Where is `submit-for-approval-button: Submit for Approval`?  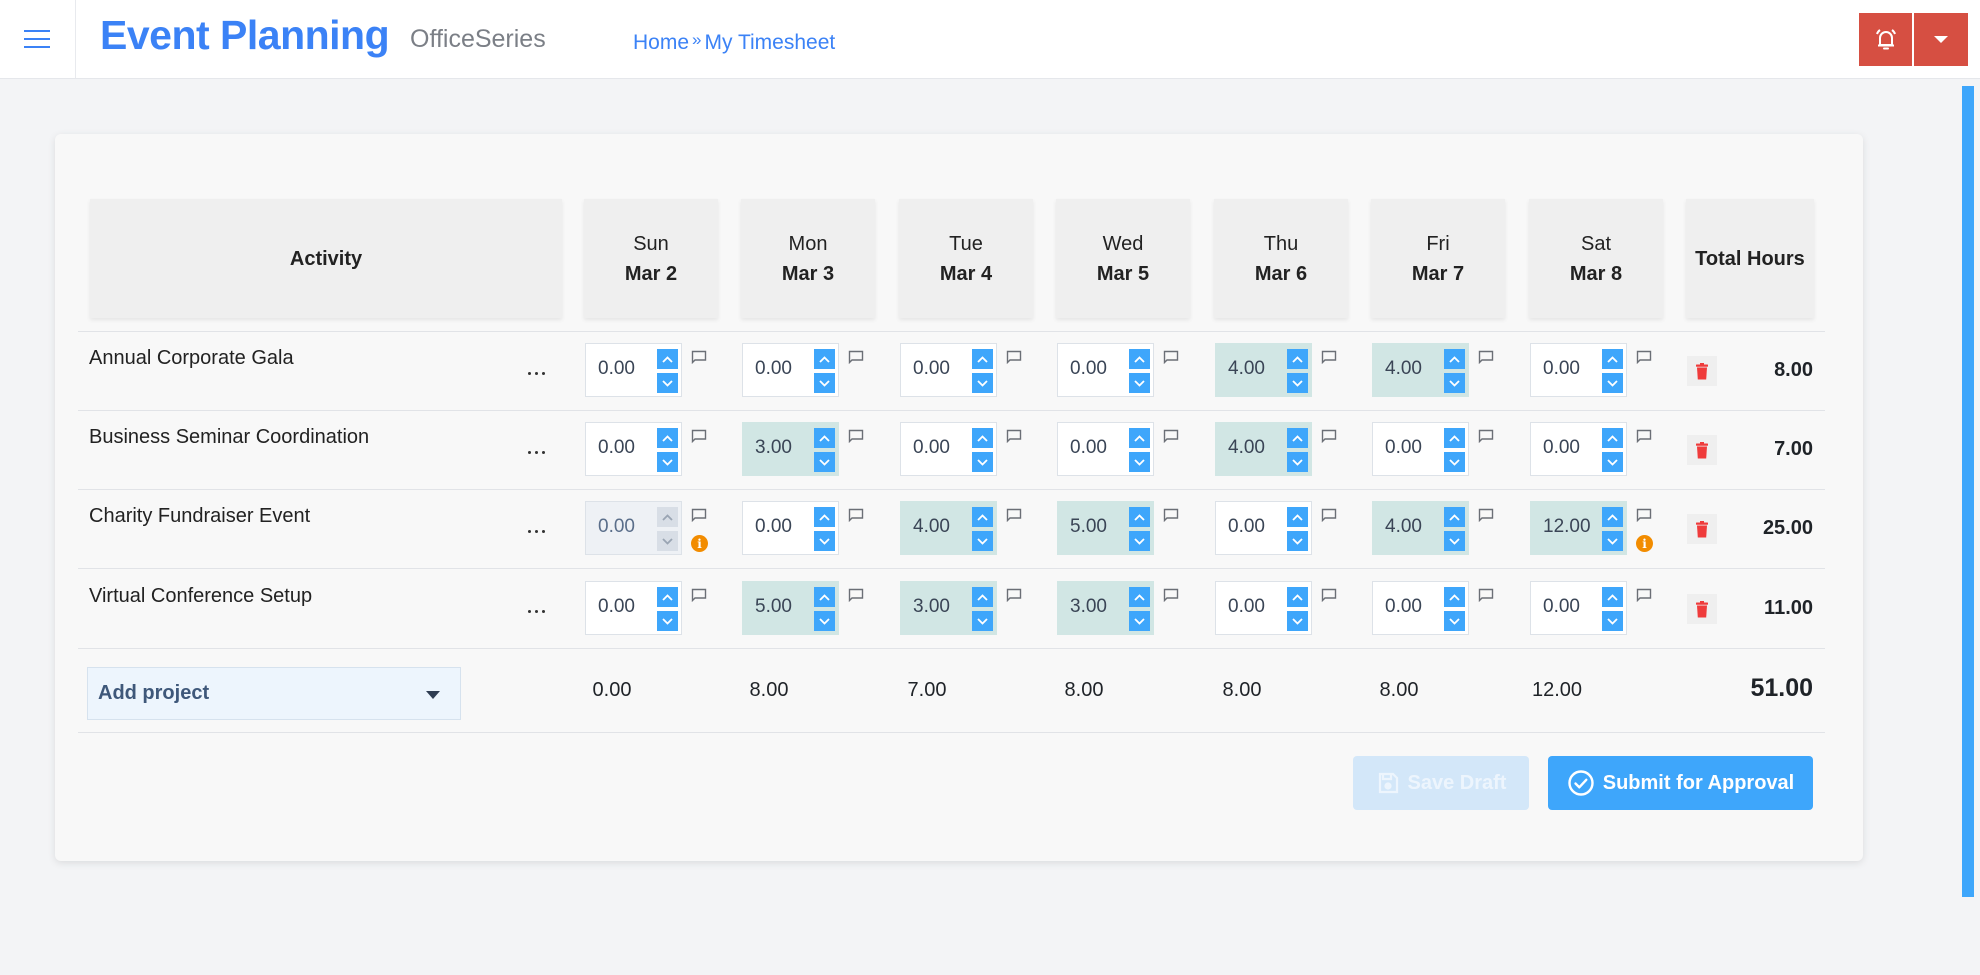 submit-for-approval-button: Submit for Approval is located at coordinates (1680, 783).